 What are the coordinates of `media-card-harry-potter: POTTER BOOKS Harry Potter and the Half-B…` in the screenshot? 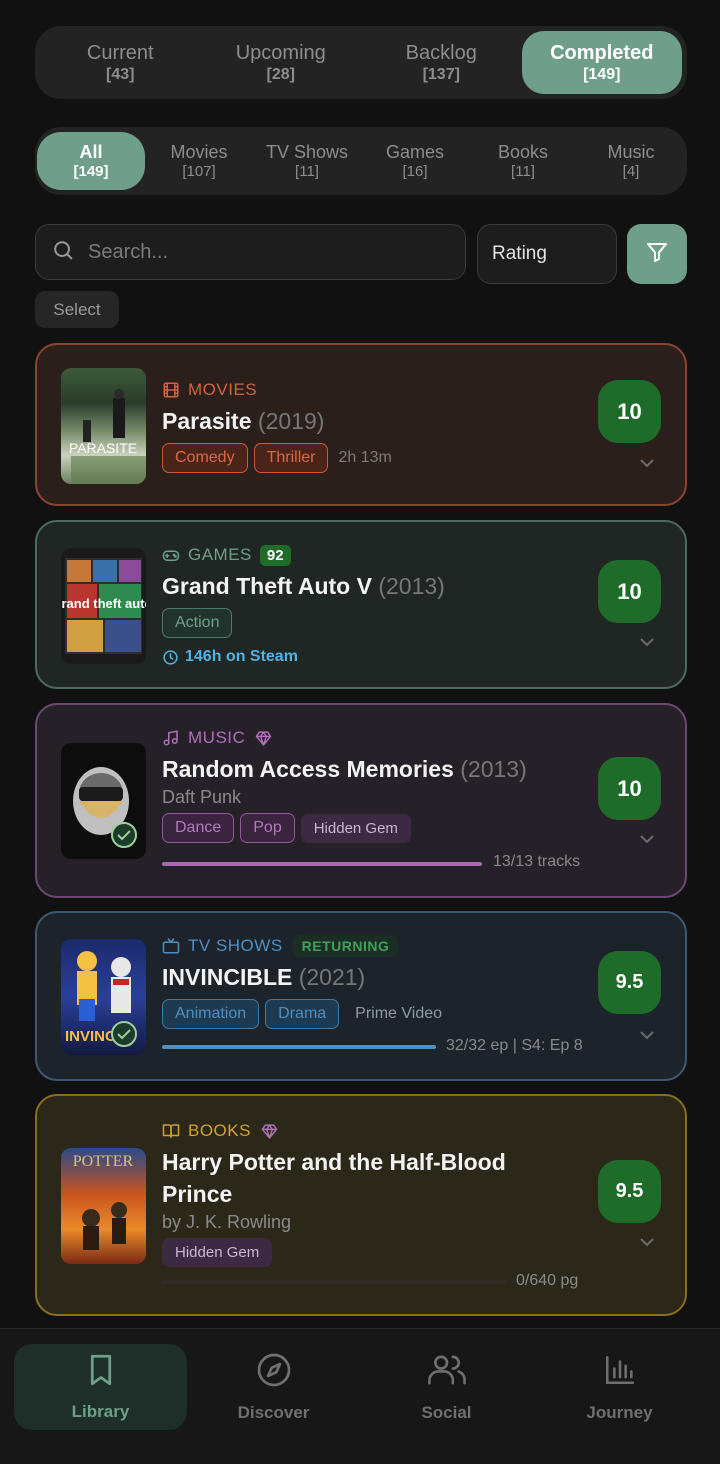 It's located at (361, 1205).